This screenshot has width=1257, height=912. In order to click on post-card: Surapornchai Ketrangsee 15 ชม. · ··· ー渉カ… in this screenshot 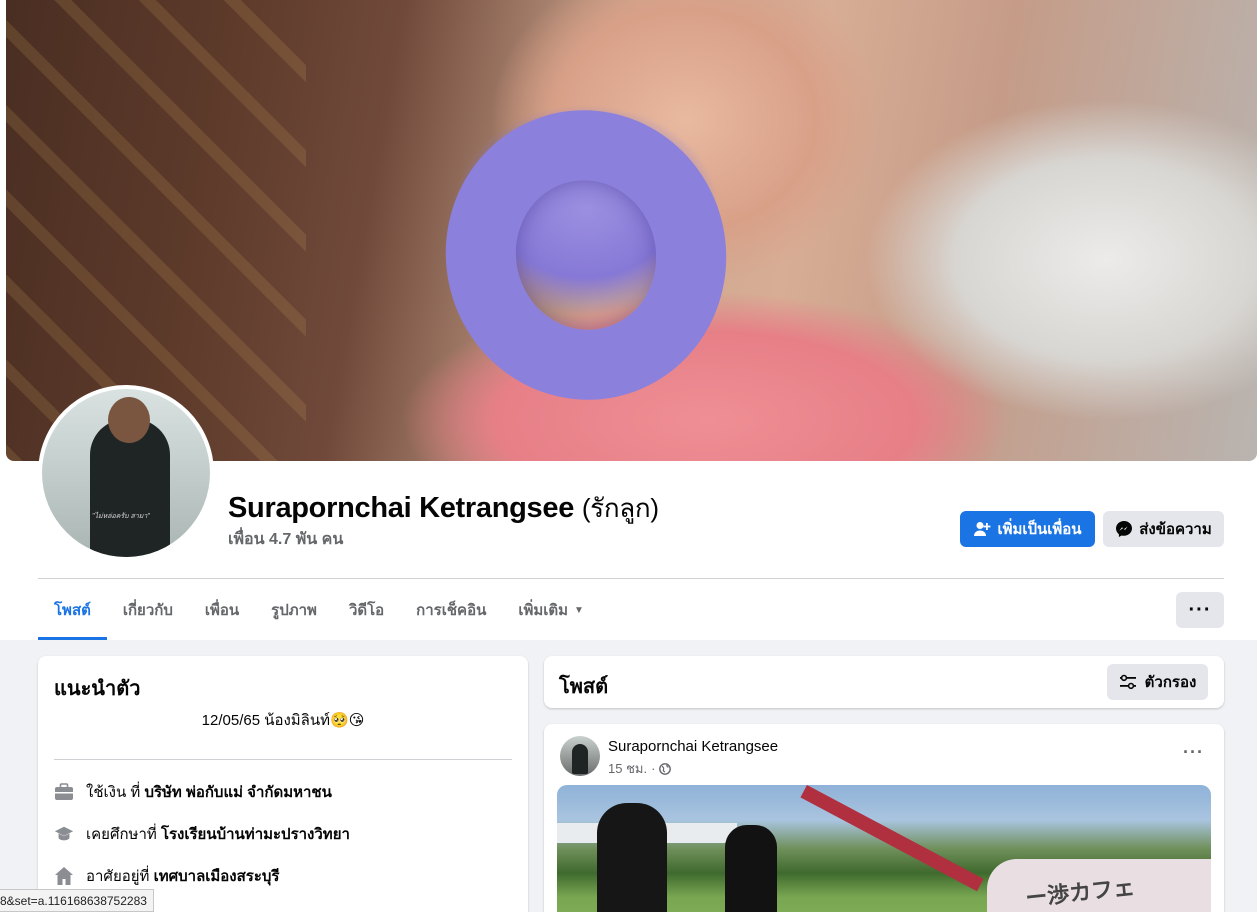, I will do `click(884, 818)`.